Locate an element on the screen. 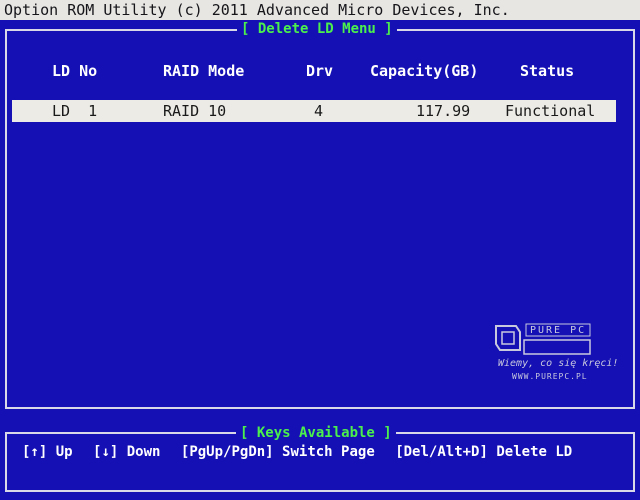 Image resolution: width=640 pixels, height=500 pixels. key-down: [↓] Down is located at coordinates (127, 452).